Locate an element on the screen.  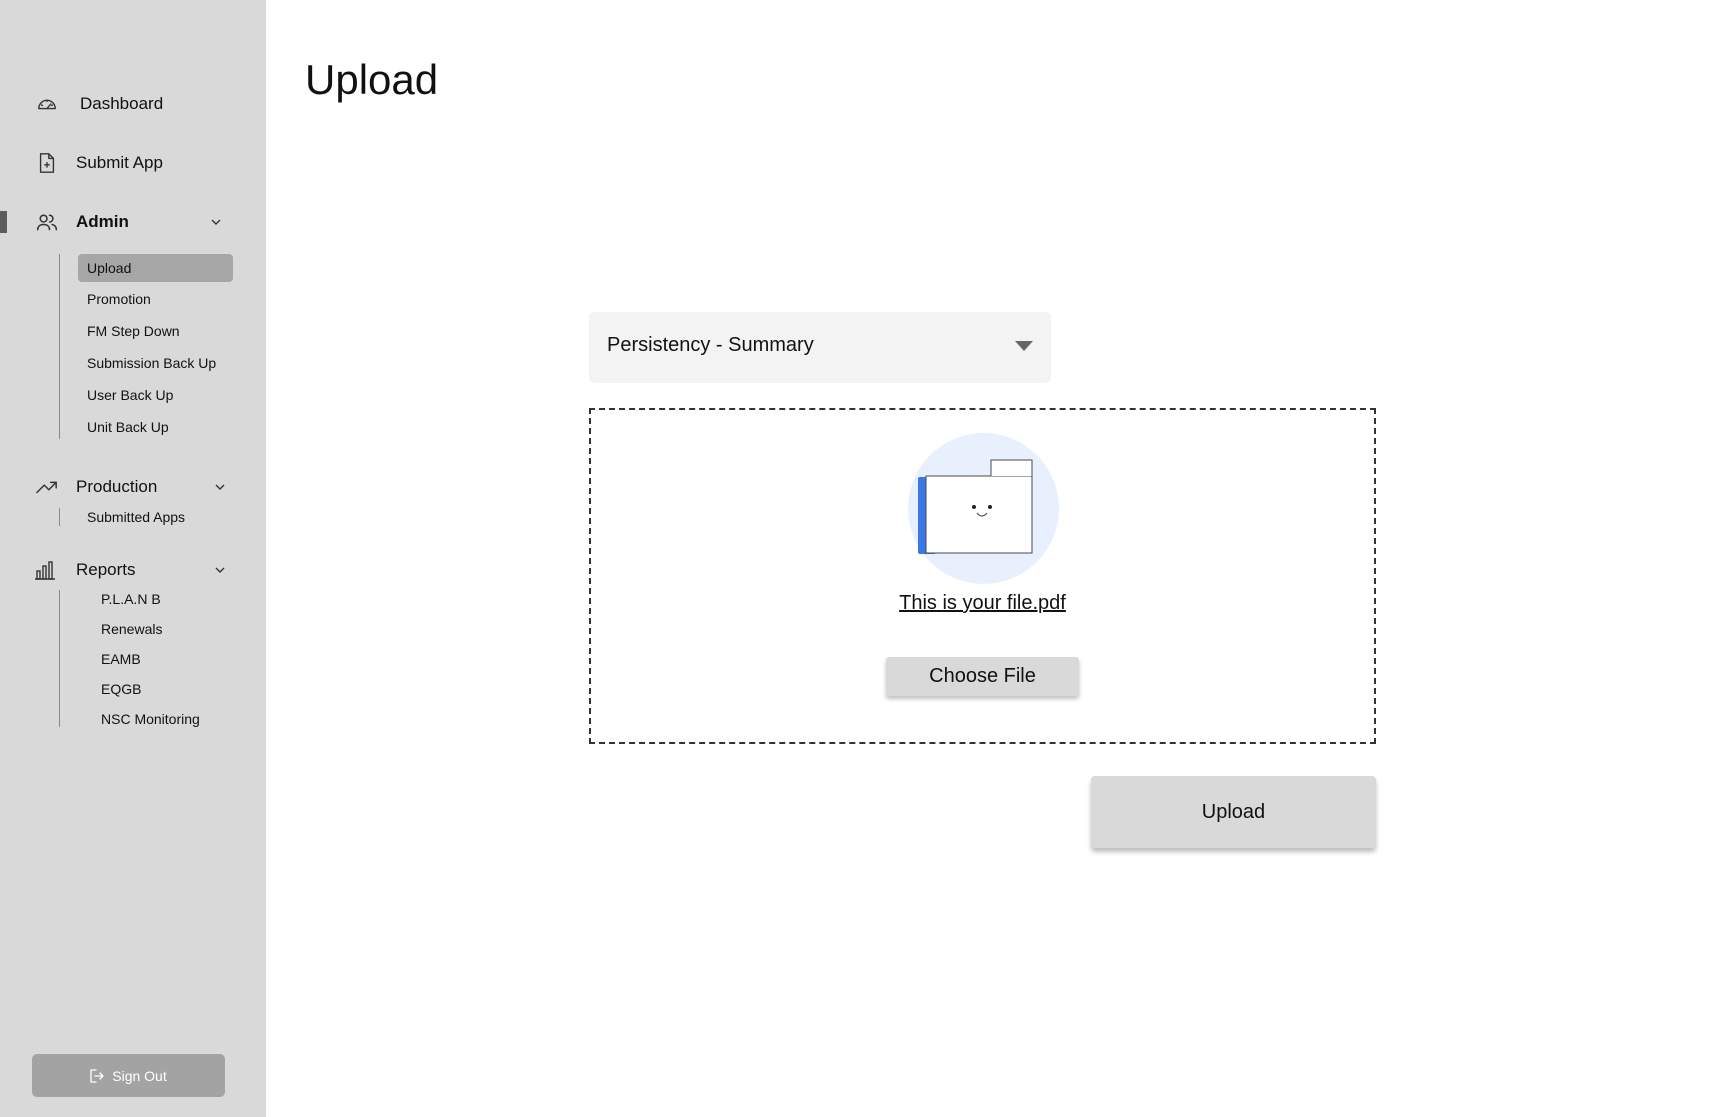
users-icon is located at coordinates (47, 222).